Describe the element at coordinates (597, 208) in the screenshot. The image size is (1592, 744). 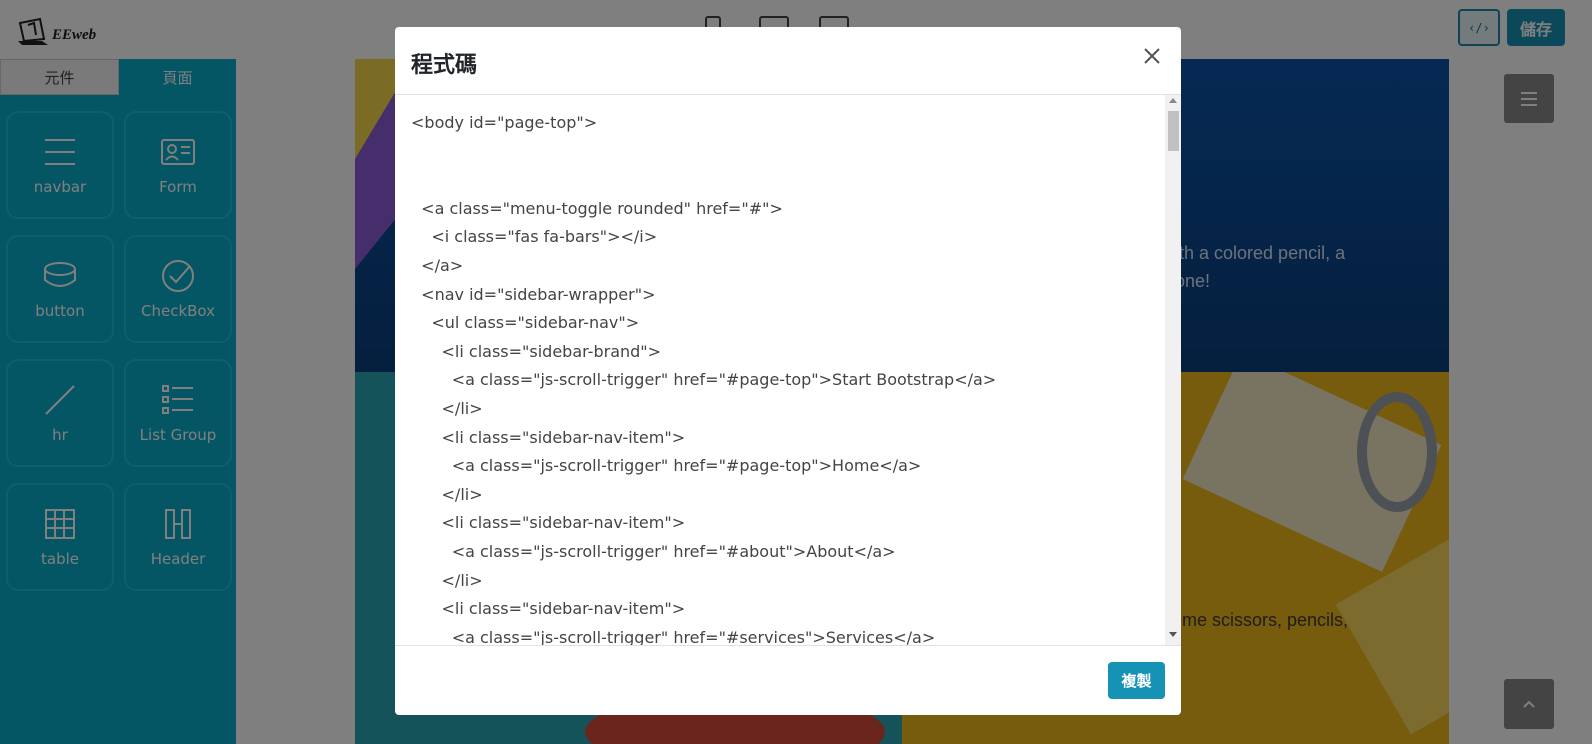
I see `code-line: <a class="menu-toggle rounded" href="#">` at that location.